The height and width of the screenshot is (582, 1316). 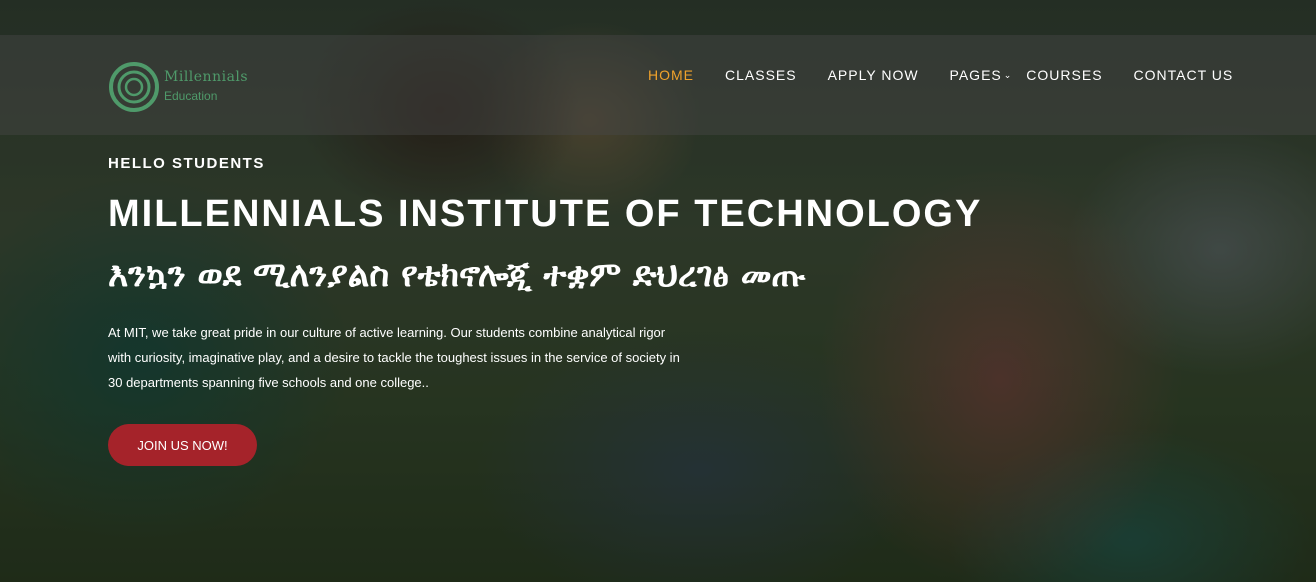 I want to click on brand-subtitle: Education, so click(x=191, y=96).